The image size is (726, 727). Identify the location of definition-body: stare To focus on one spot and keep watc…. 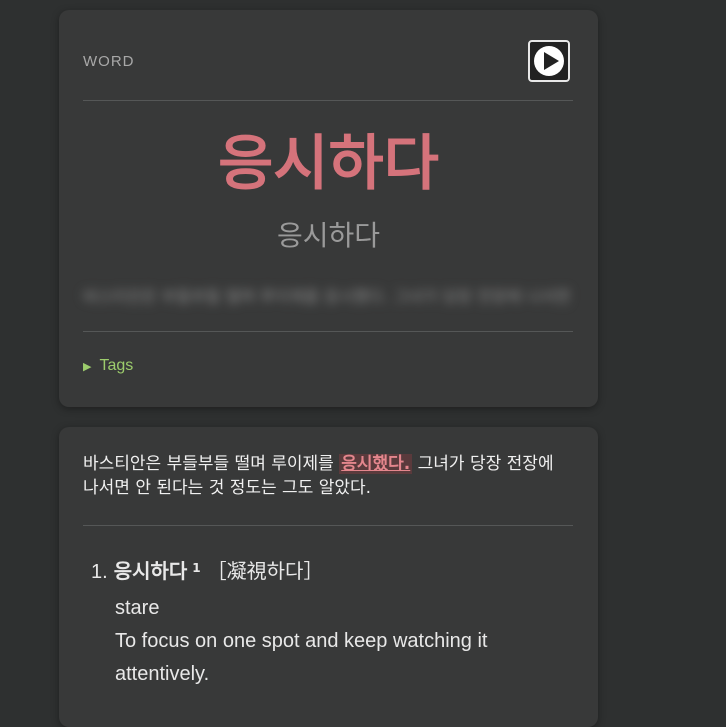
(338, 641).